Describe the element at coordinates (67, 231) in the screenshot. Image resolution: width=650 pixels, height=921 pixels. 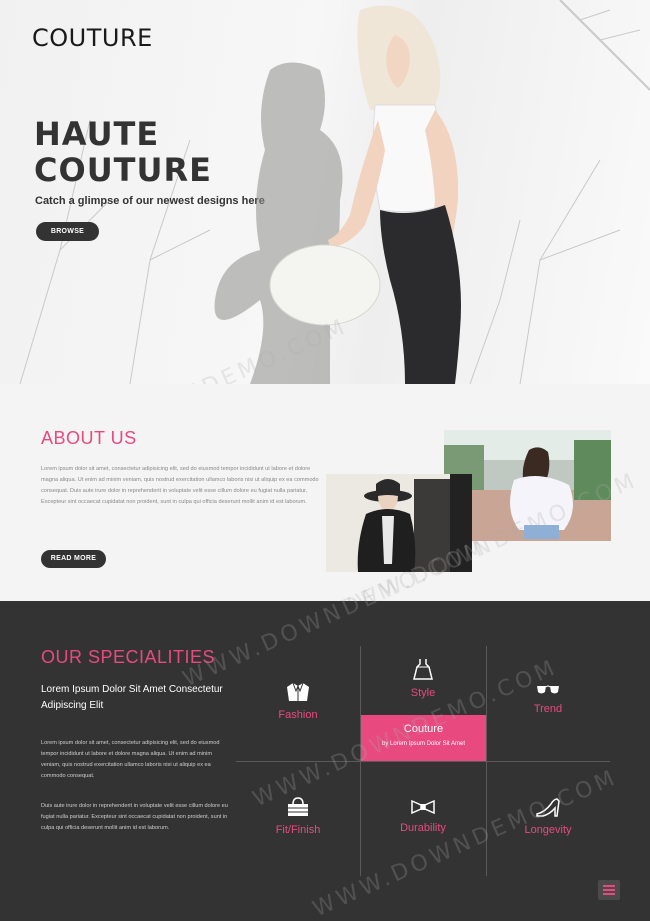
I see `browse-button: BROWSE` at that location.